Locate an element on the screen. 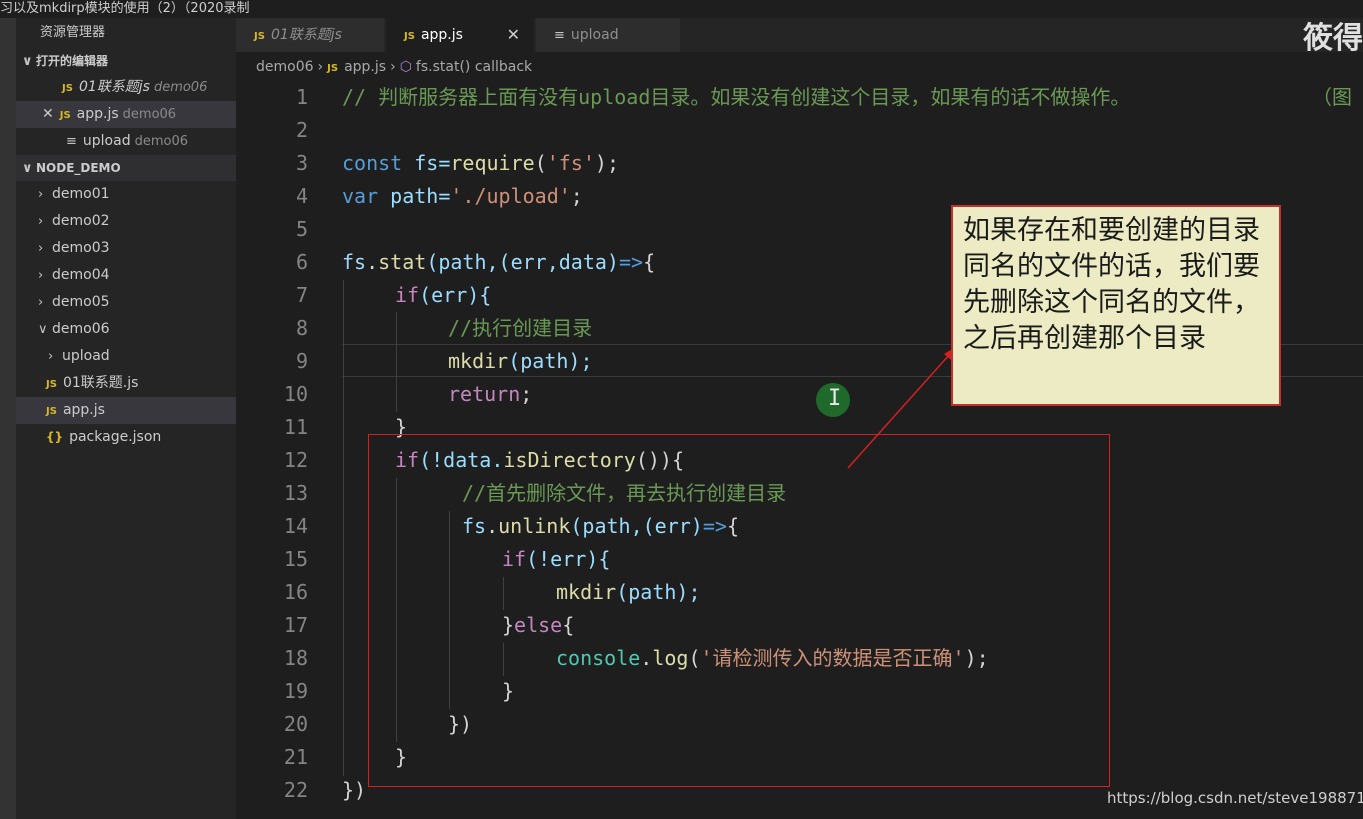  code-line: return; is located at coordinates (490, 394).